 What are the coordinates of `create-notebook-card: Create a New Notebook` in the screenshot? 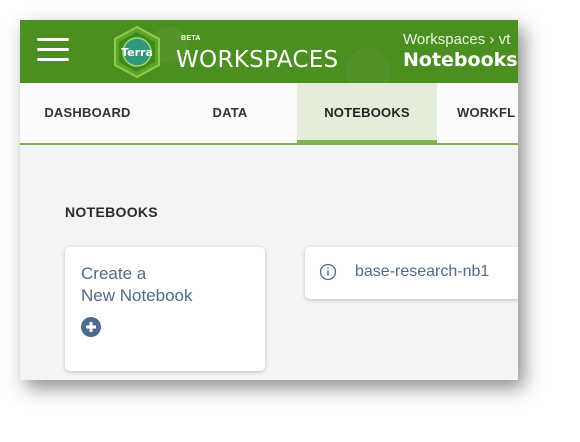 It's located at (165, 309).